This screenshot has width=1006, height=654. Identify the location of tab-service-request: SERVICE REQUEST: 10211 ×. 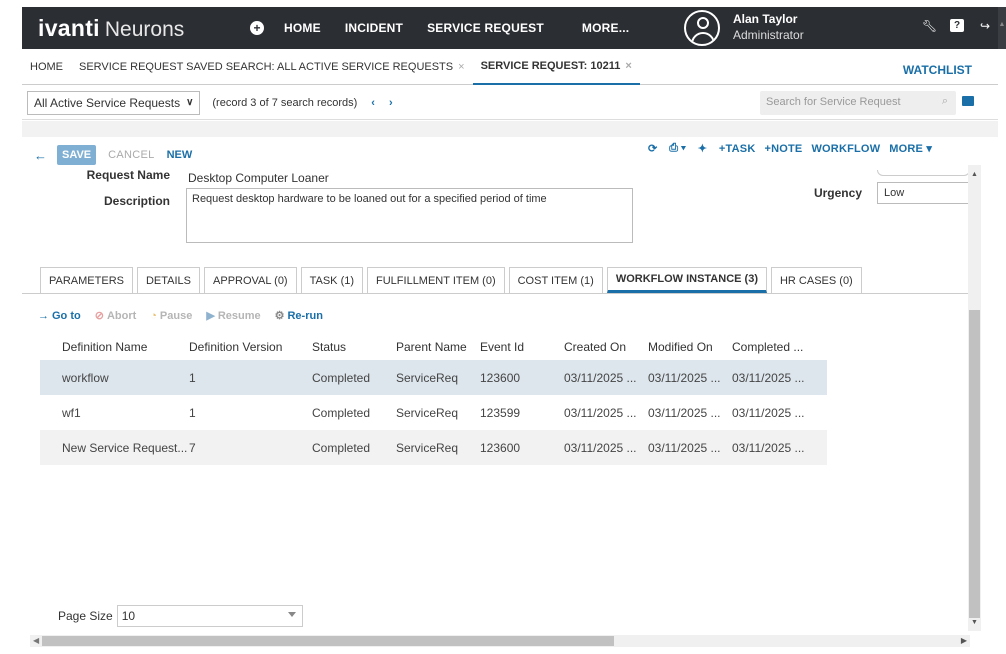
(556, 67).